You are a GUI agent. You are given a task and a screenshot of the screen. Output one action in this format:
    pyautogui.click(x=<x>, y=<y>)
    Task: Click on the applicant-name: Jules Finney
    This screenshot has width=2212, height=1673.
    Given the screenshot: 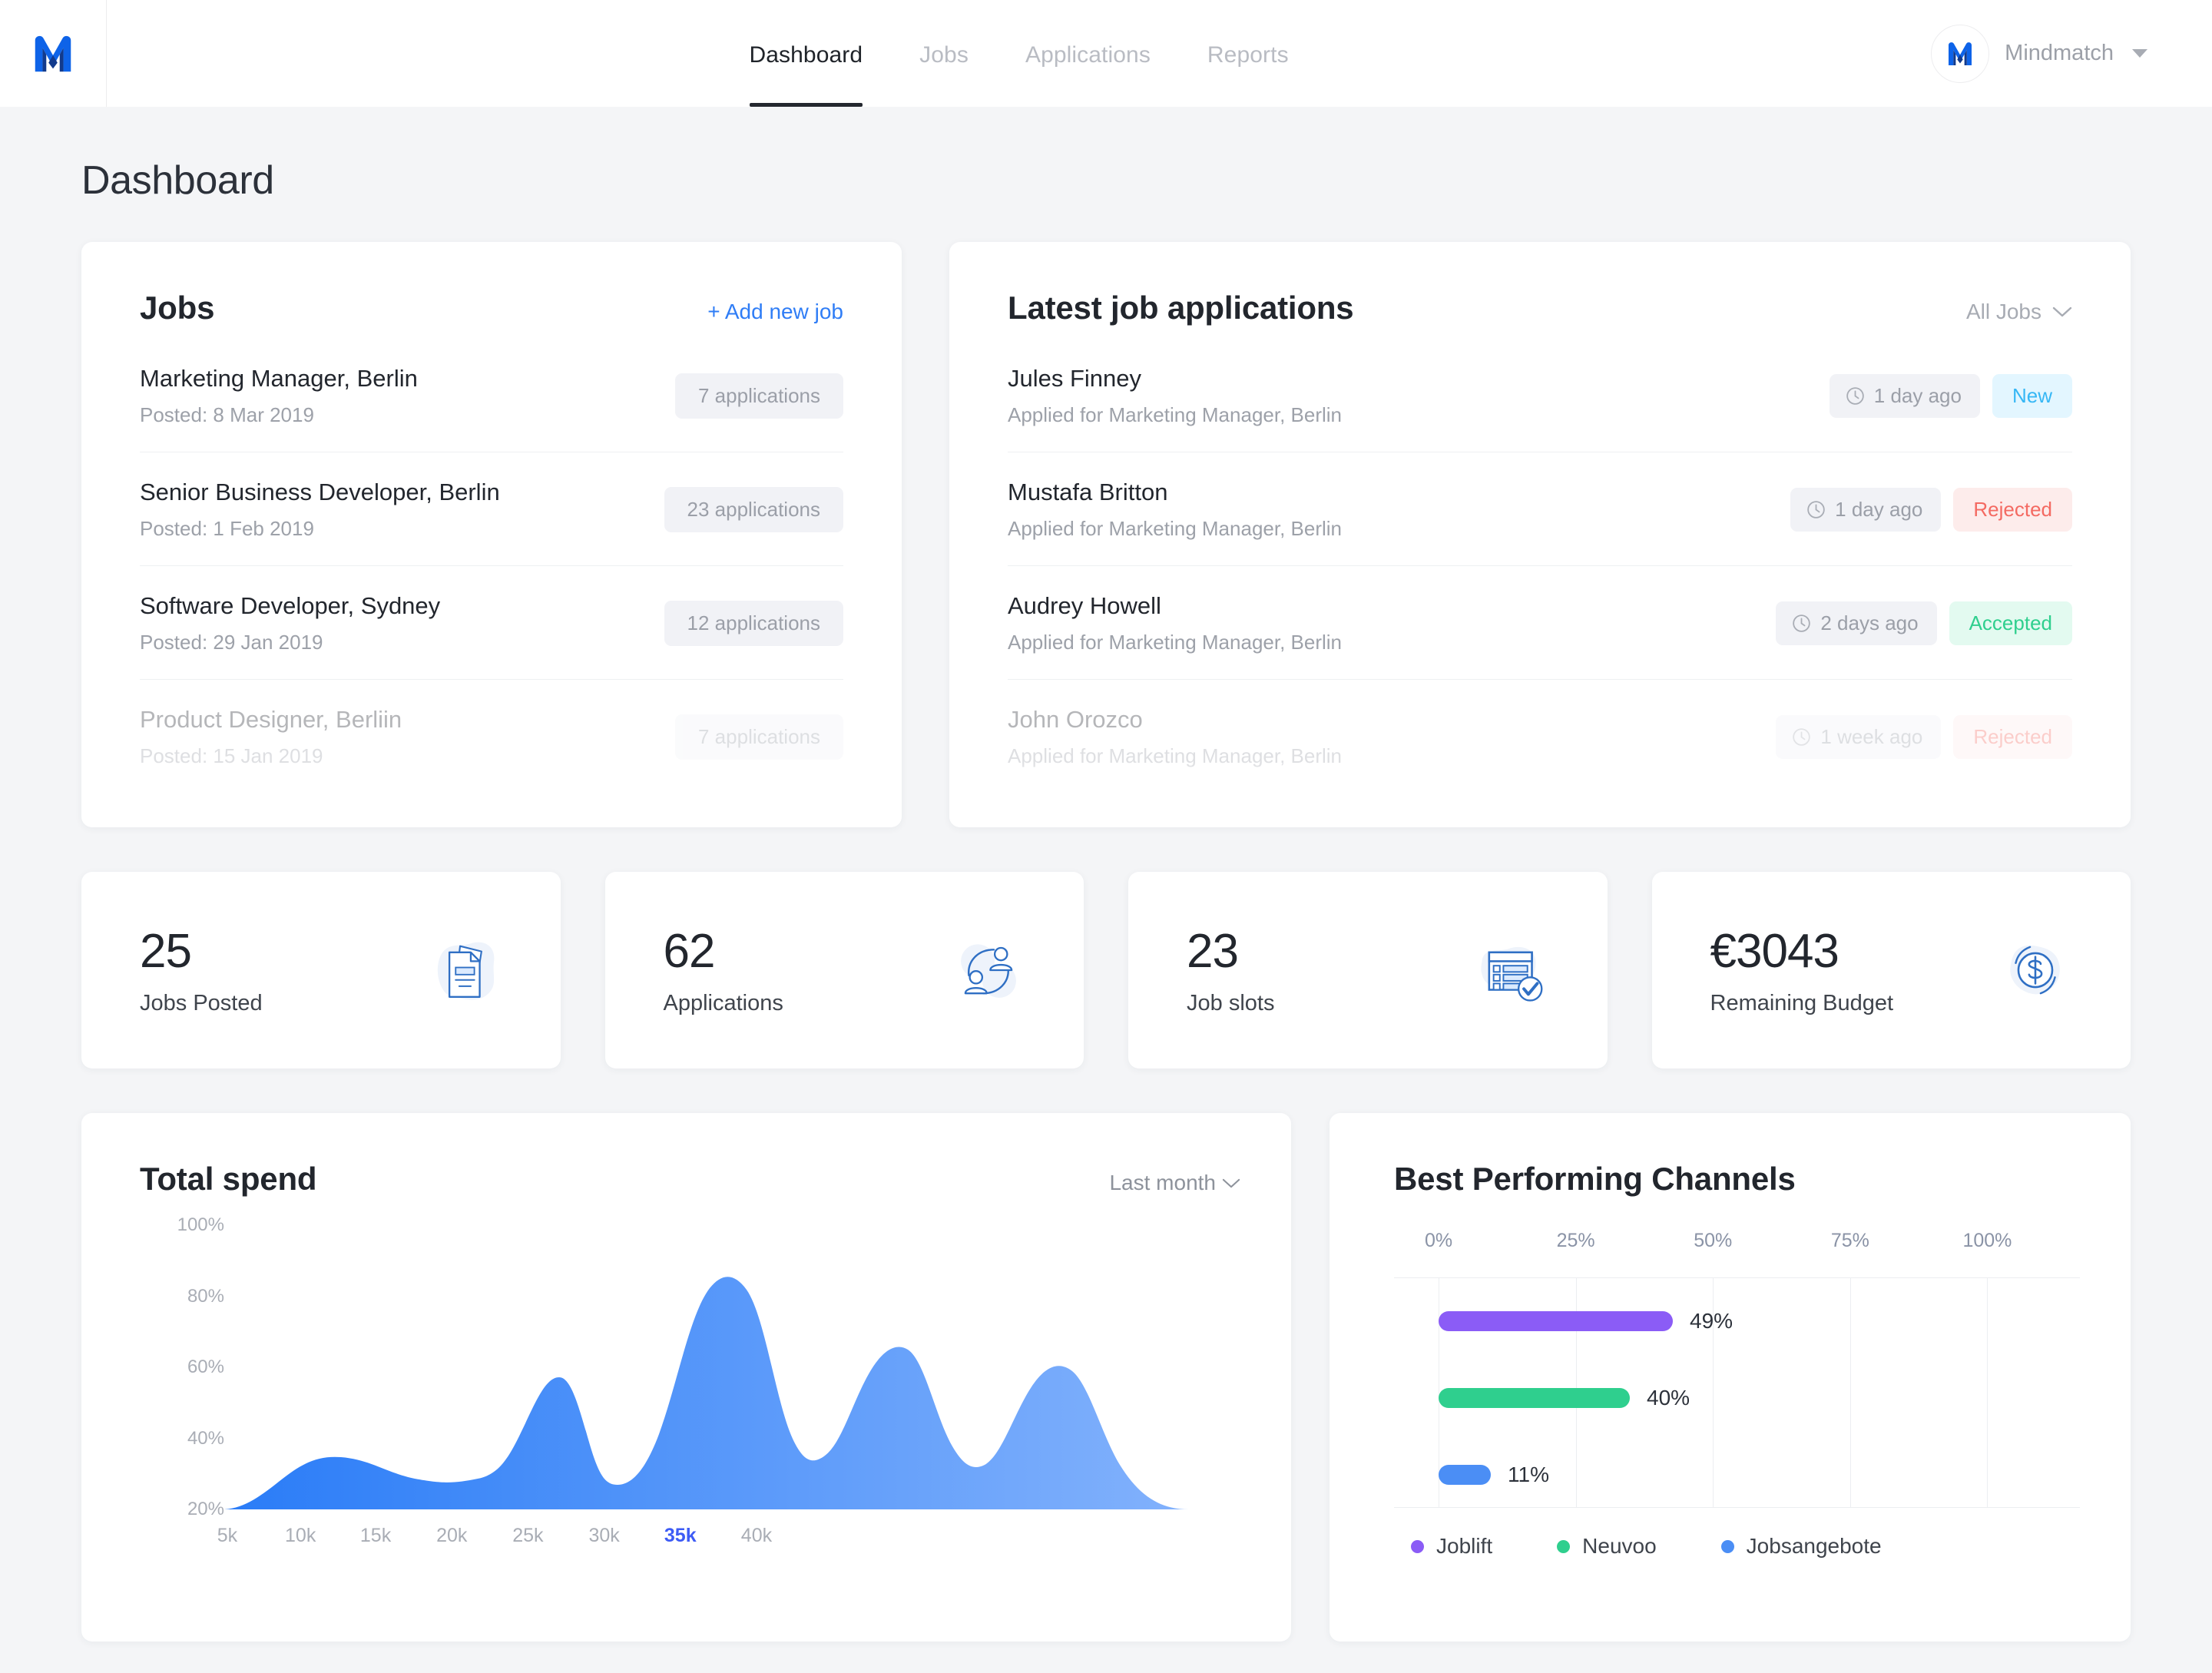 What is the action you would take?
    pyautogui.click(x=1075, y=378)
    